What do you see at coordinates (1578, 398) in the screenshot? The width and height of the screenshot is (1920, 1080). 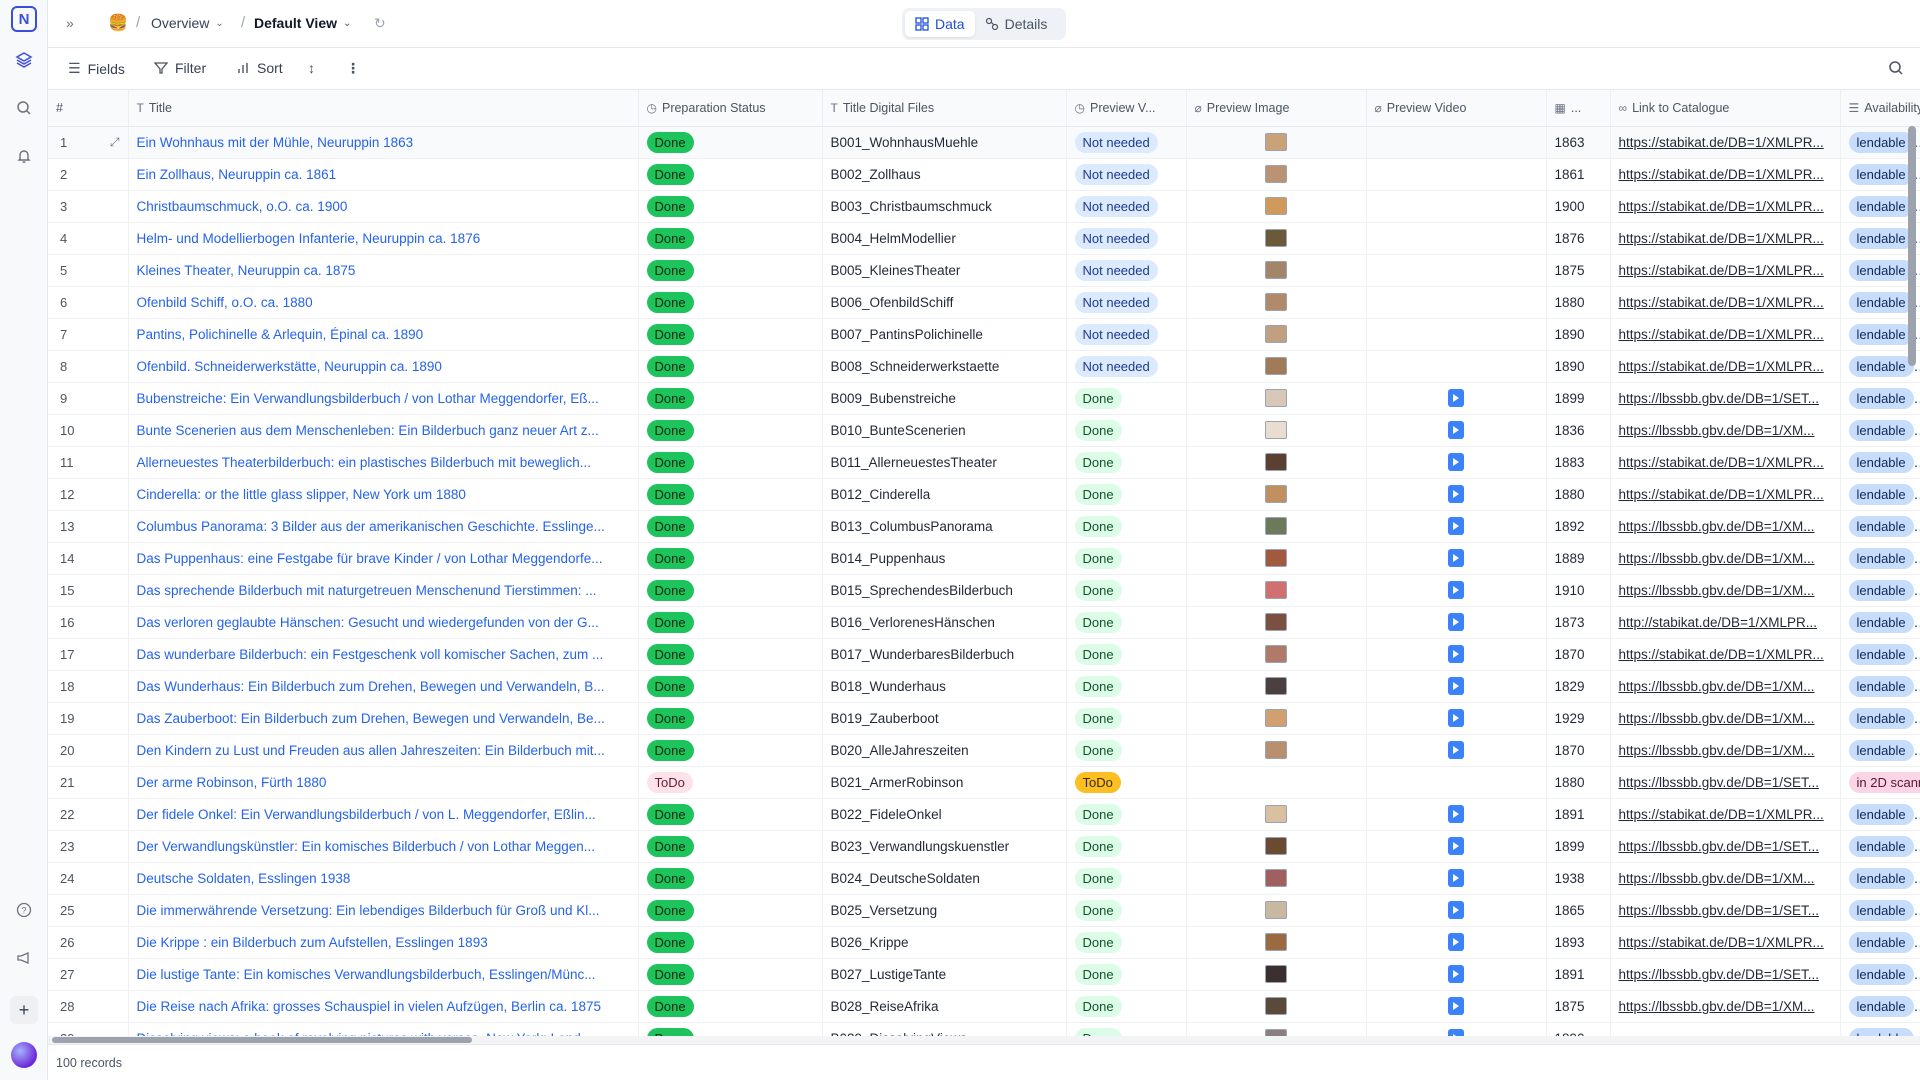 I see `year-cell: 1899` at bounding box center [1578, 398].